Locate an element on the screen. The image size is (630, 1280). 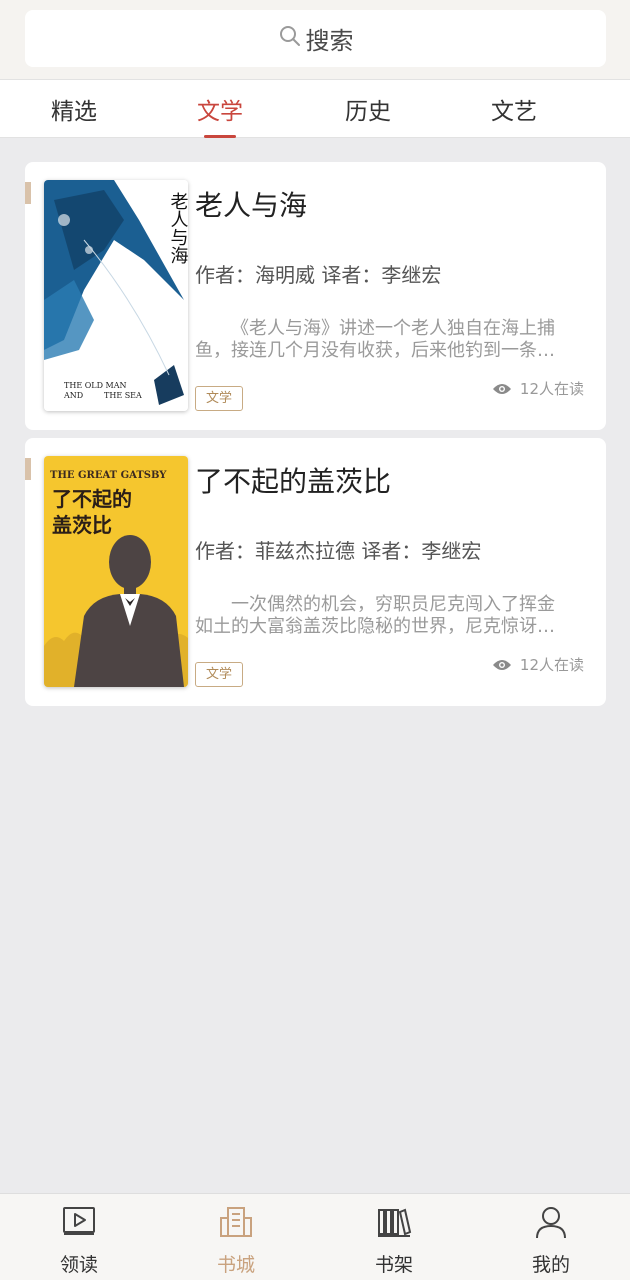
nav-wode: 我的 is located at coordinates (551, 1237).